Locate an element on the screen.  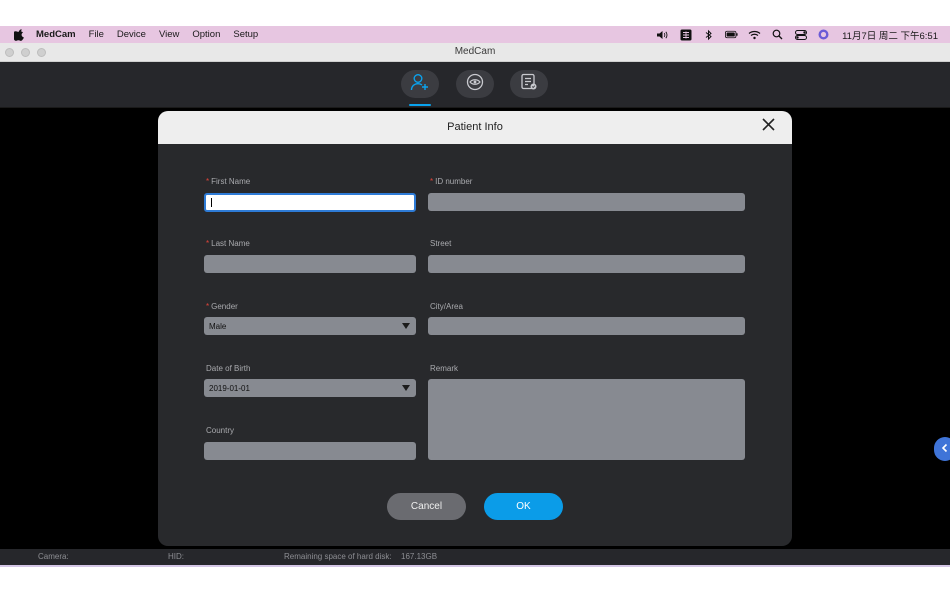
chevron-left-icon is located at coordinates (945, 449).